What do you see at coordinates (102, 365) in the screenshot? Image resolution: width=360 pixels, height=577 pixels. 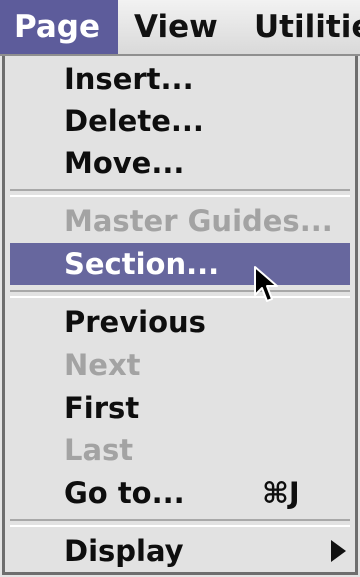 I see `menu-item-label: Next` at bounding box center [102, 365].